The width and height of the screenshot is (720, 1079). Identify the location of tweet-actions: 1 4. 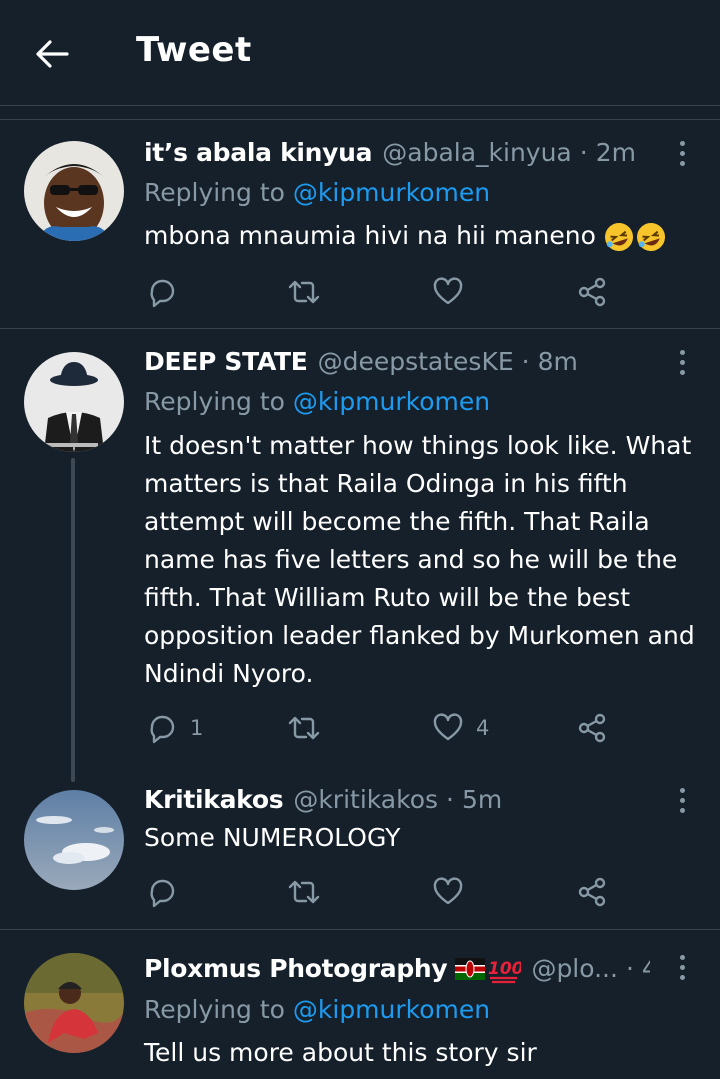
(384, 728).